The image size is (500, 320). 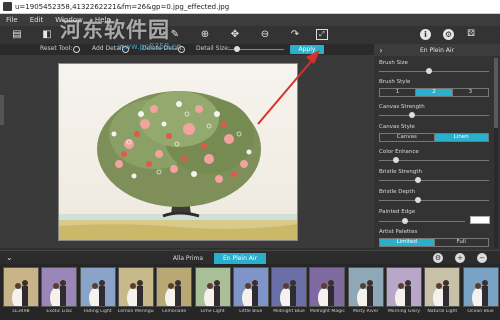 What do you see at coordinates (480, 220) in the screenshot?
I see `painted-edge-color-swatch` at bounding box center [480, 220].